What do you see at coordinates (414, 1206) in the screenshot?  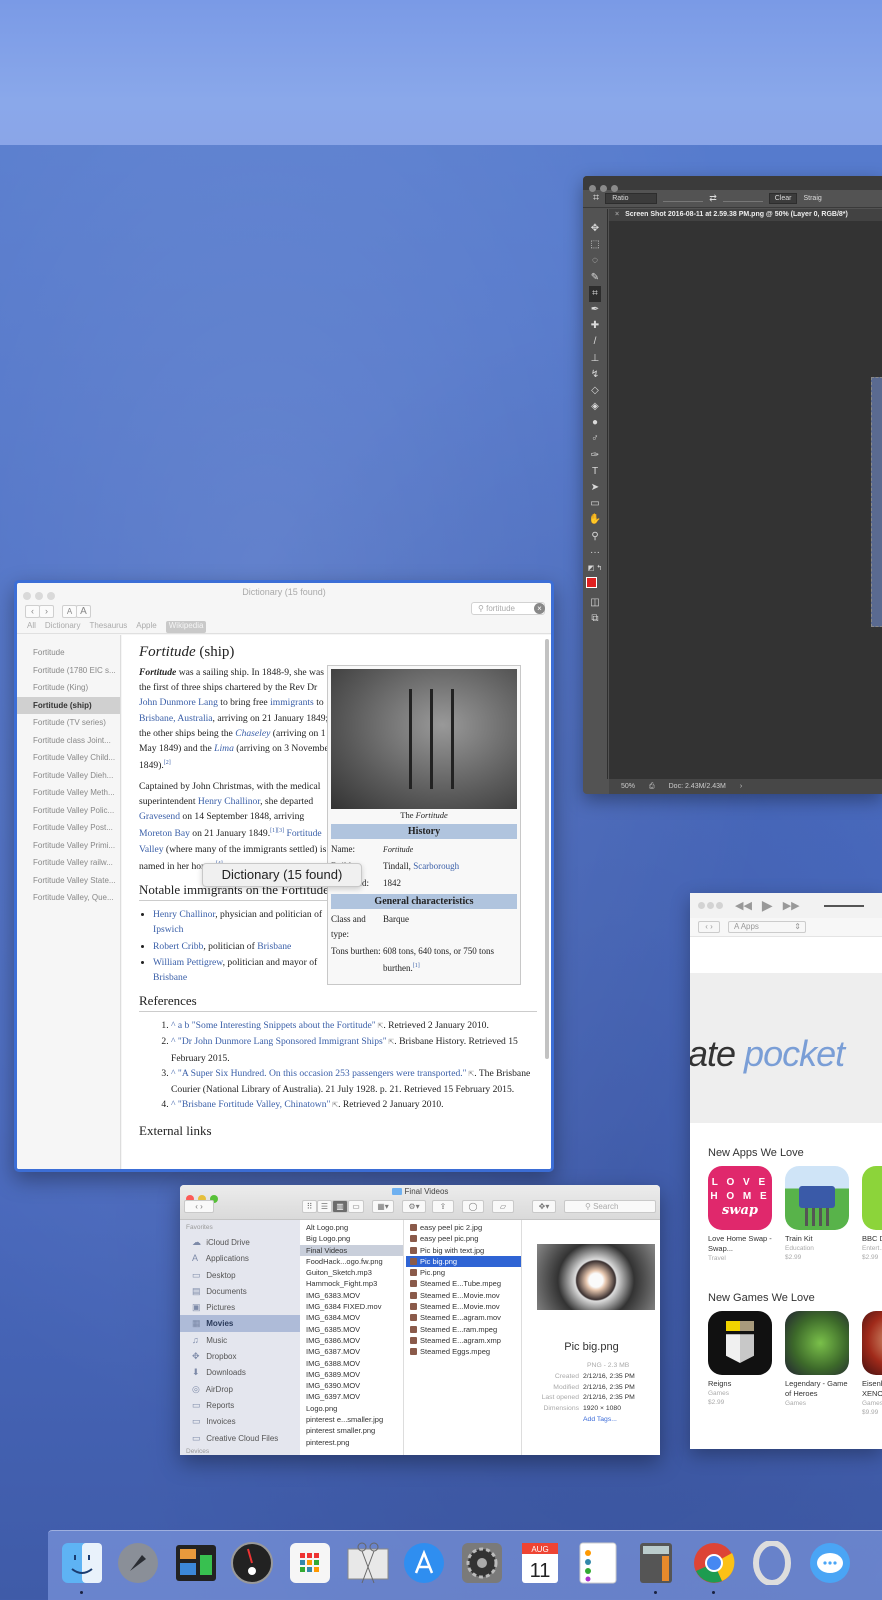 I see `action-gear-button: ⚙▾` at bounding box center [414, 1206].